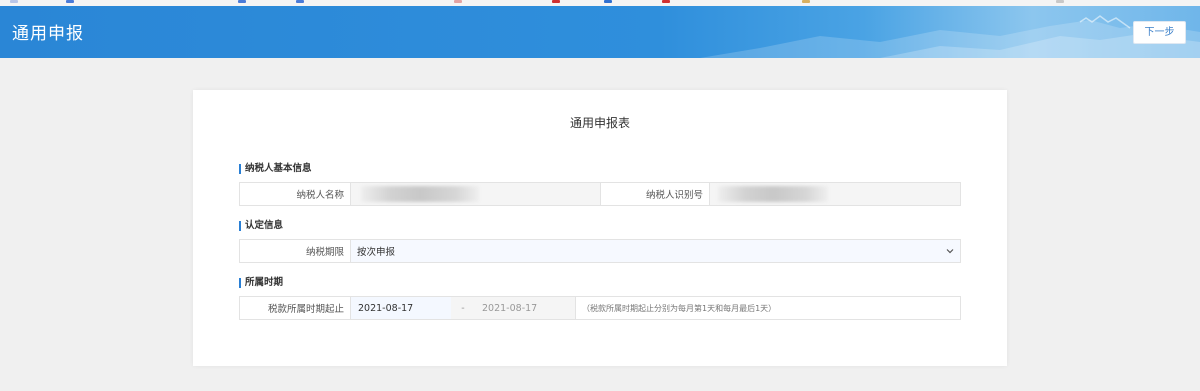 This screenshot has height=391, width=1200. I want to click on section-authorization-info: 认定信息, so click(261, 226).